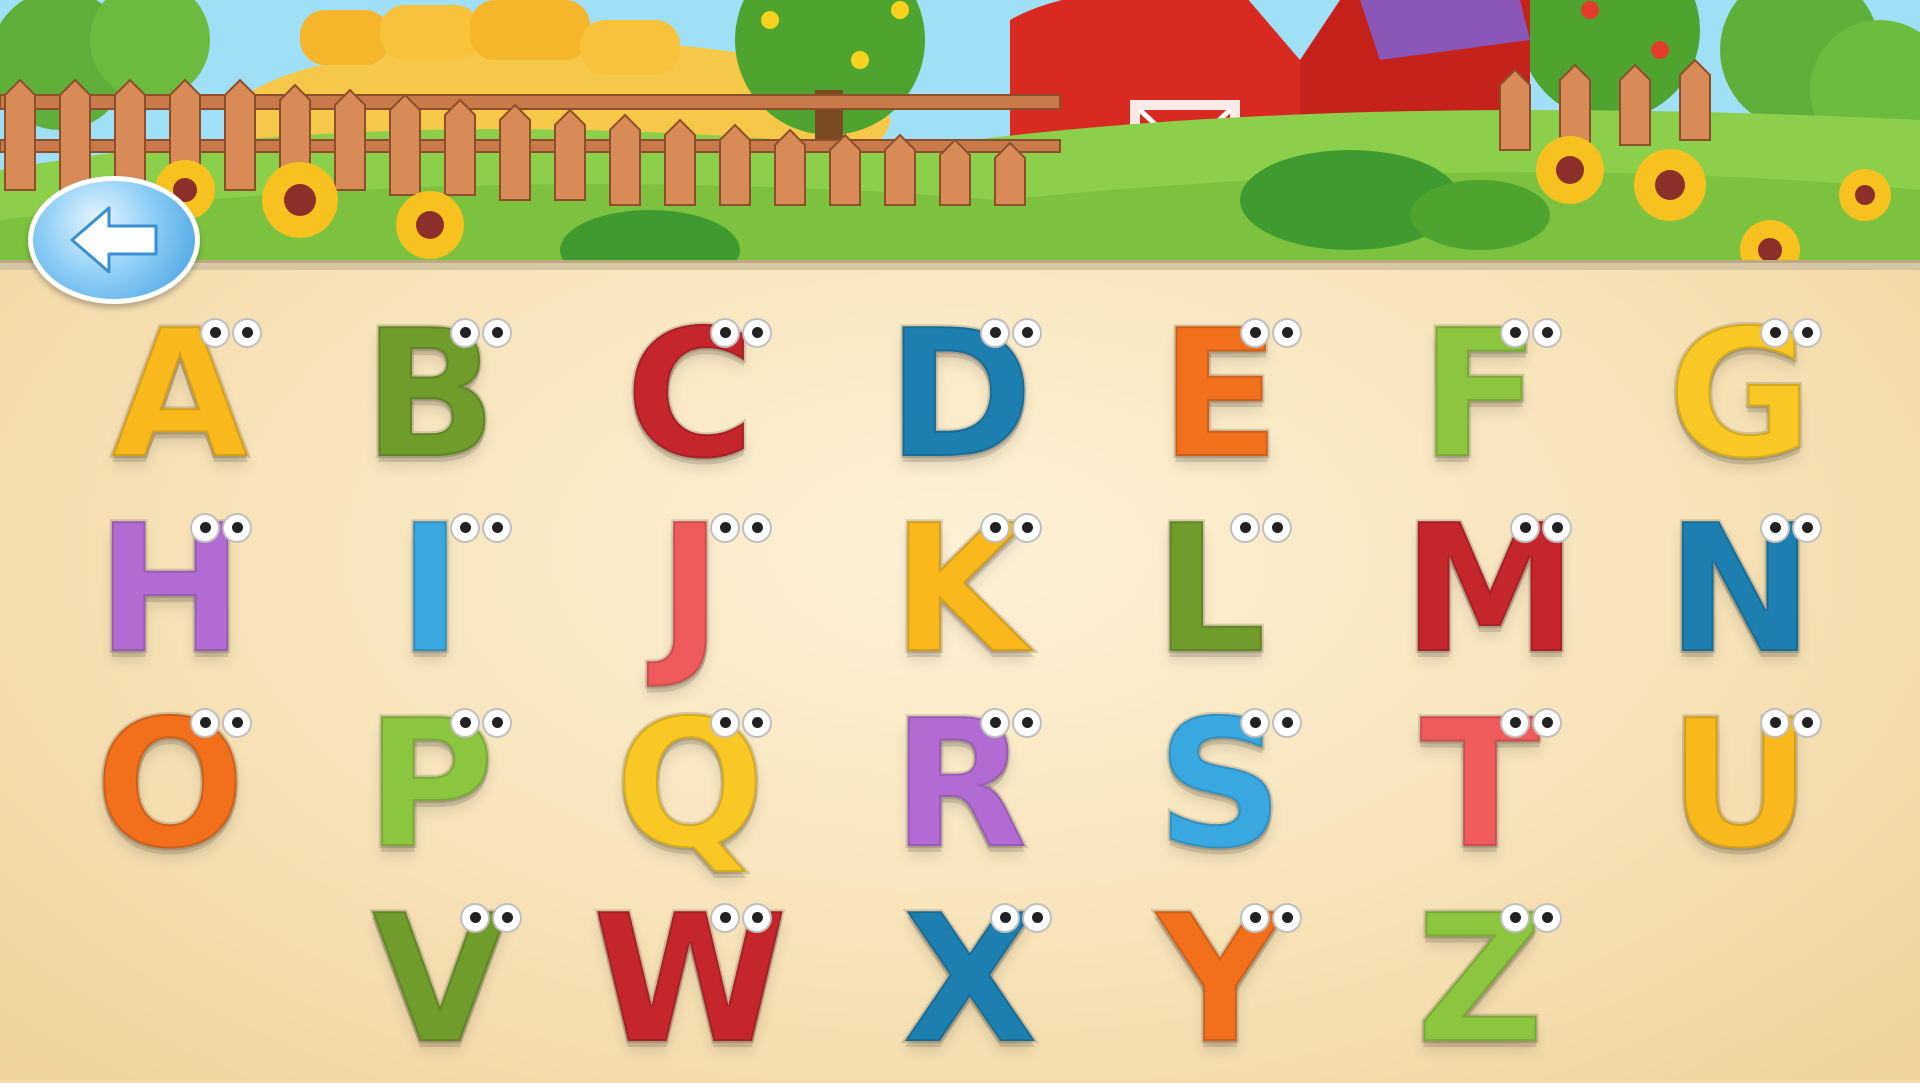  Describe the element at coordinates (690, 980) in the screenshot. I see `letter-w: W` at that location.